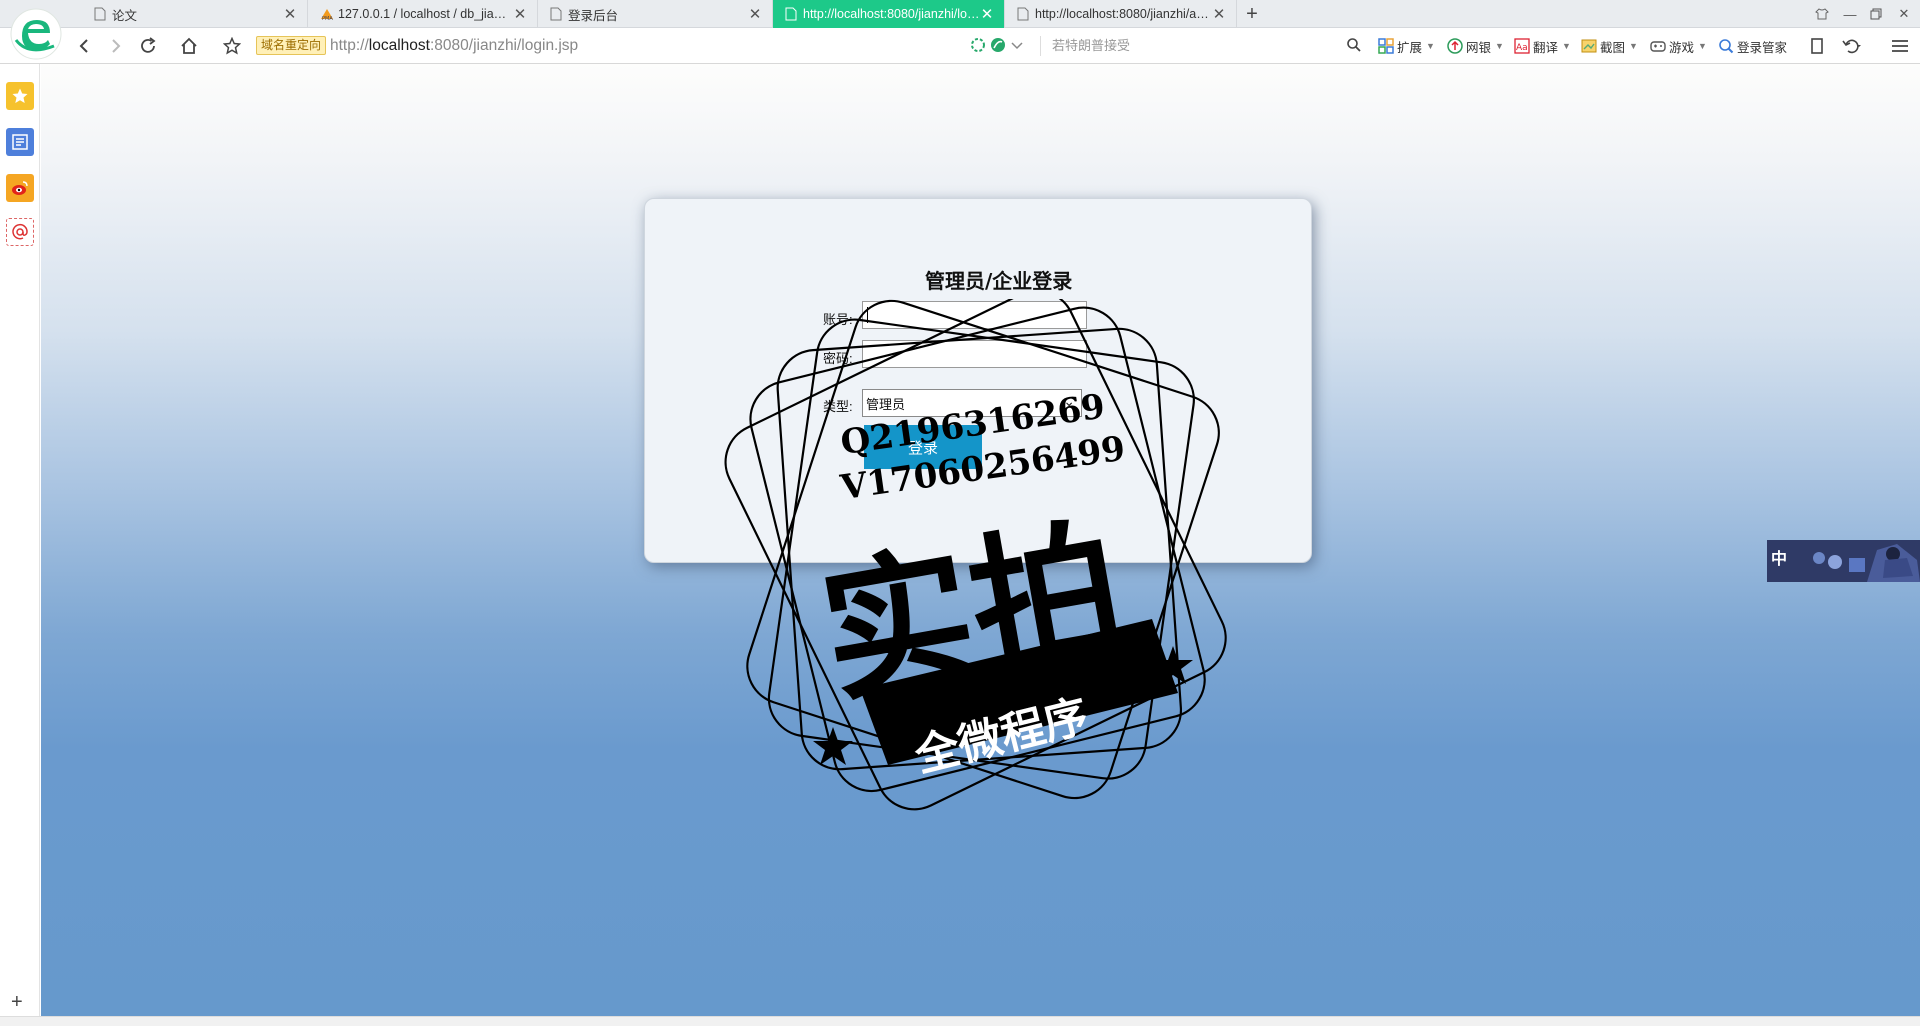 Image resolution: width=1920 pixels, height=1026 pixels. What do you see at coordinates (20, 540) in the screenshot?
I see `sidebar: +` at bounding box center [20, 540].